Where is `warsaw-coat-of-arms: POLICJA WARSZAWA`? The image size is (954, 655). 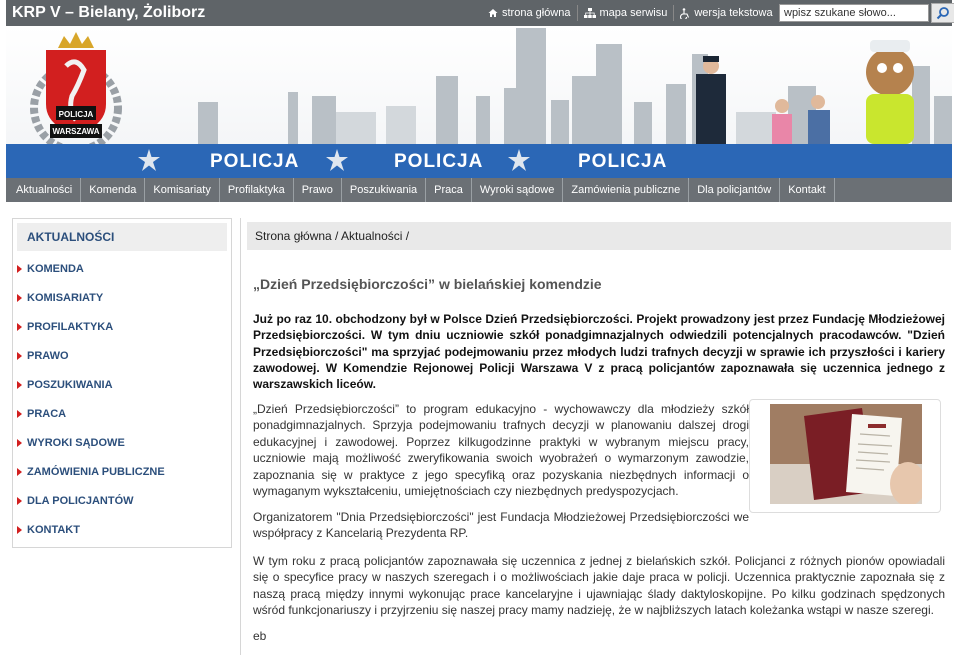
warsaw-coat-of-arms: POLICJA WARSZAWA is located at coordinates (76, 89).